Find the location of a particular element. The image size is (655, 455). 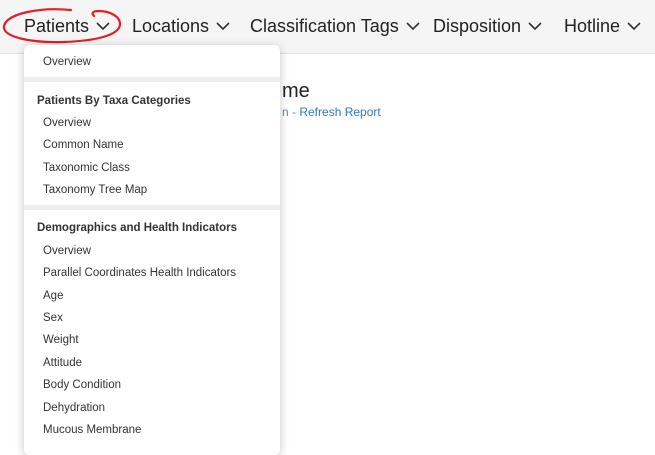

nav-disposition-label: Disposition is located at coordinates (477, 26).